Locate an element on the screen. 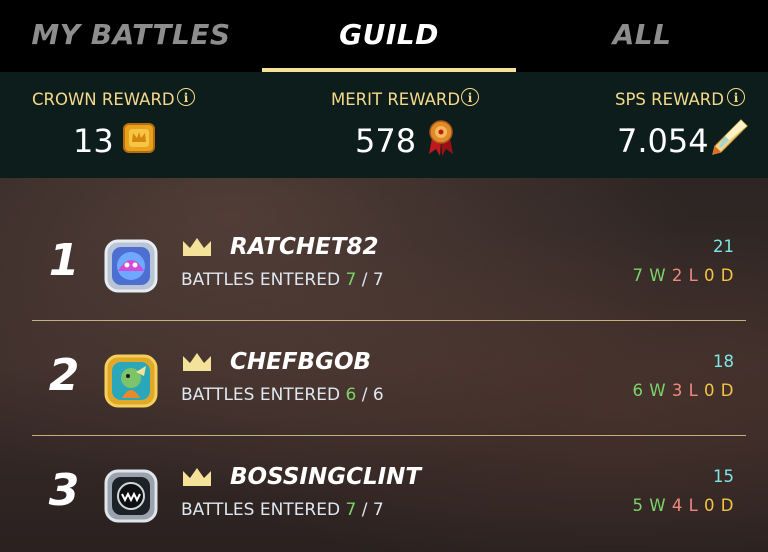 This screenshot has height=552, width=768. wins-count: 7 is located at coordinates (638, 275).